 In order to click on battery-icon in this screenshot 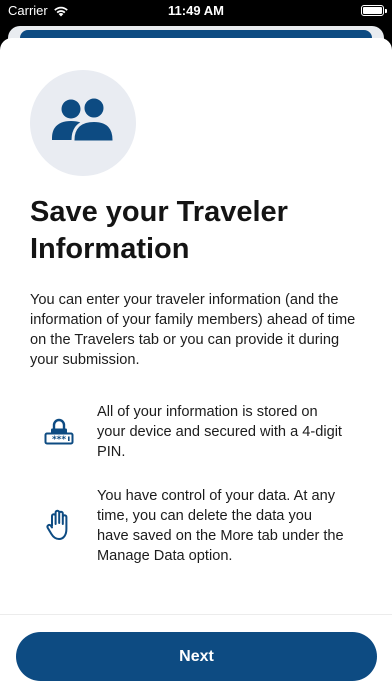, I will do `click(374, 10)`.